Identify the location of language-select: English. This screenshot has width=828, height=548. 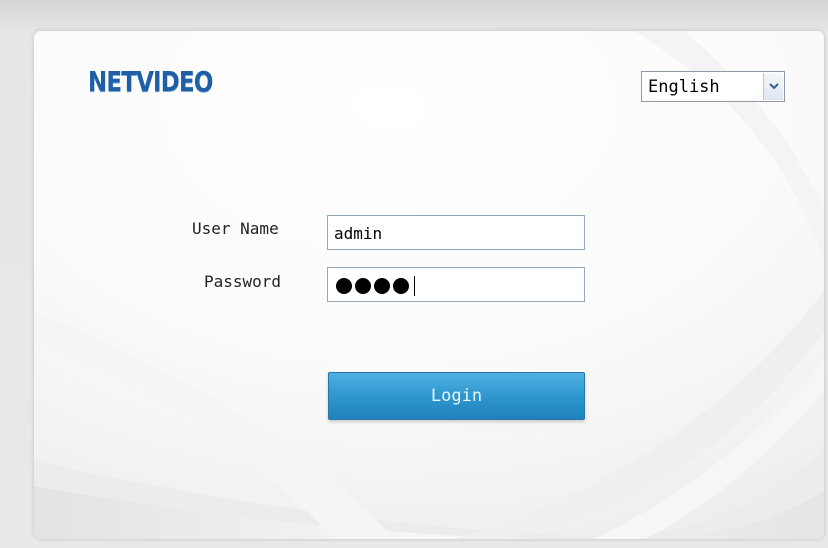
(713, 86).